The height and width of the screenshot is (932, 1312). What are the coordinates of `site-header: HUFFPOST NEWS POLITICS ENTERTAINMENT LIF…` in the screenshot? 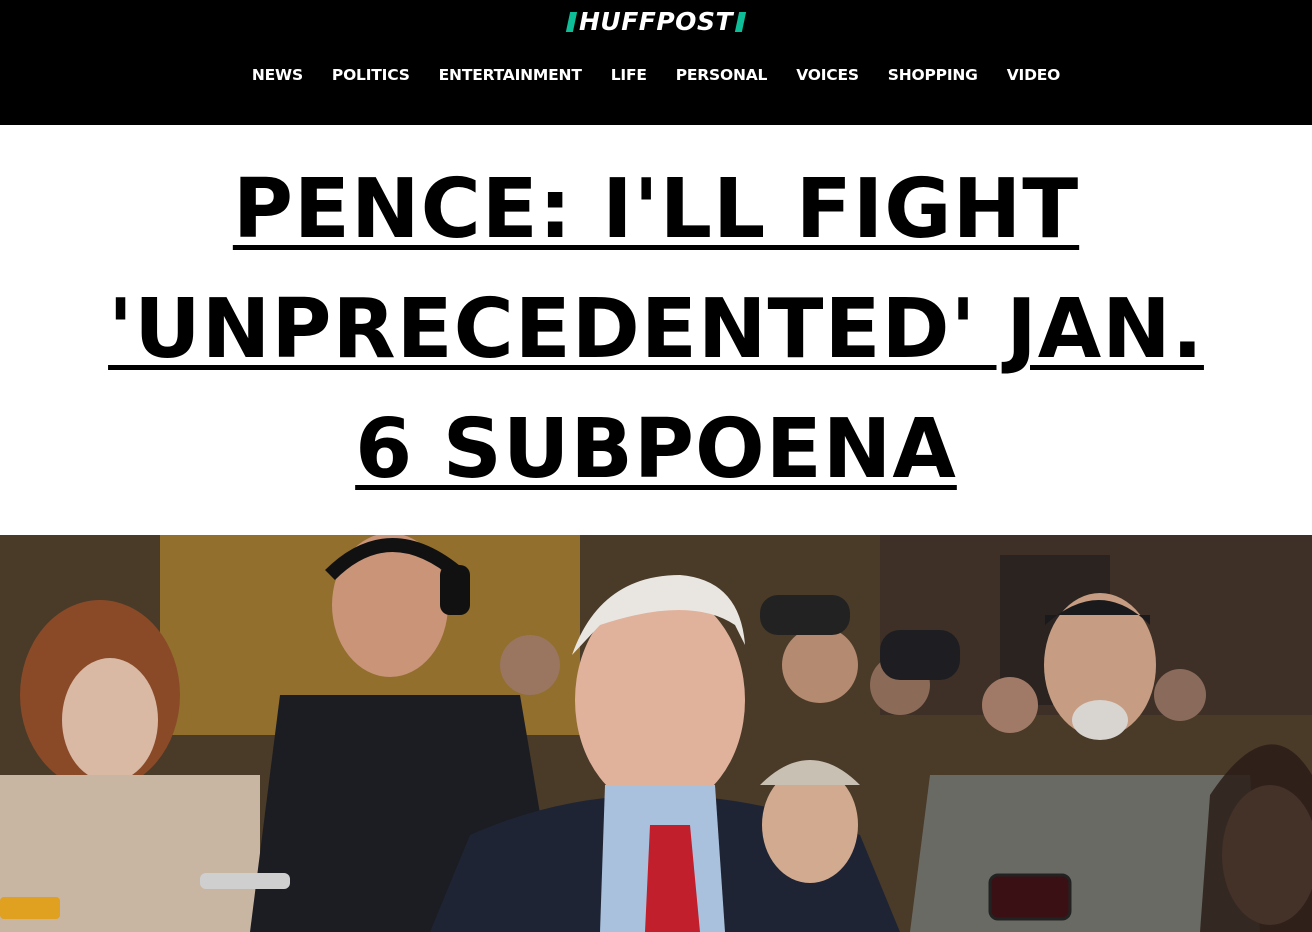 It's located at (656, 62).